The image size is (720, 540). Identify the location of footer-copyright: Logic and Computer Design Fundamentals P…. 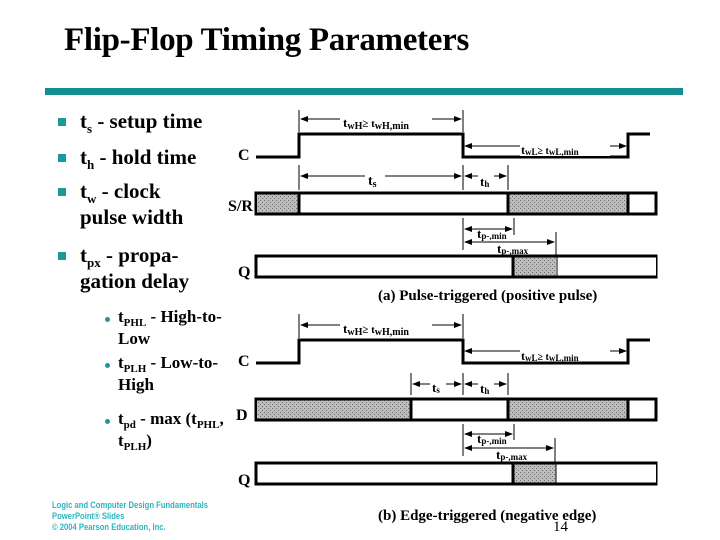
(130, 516).